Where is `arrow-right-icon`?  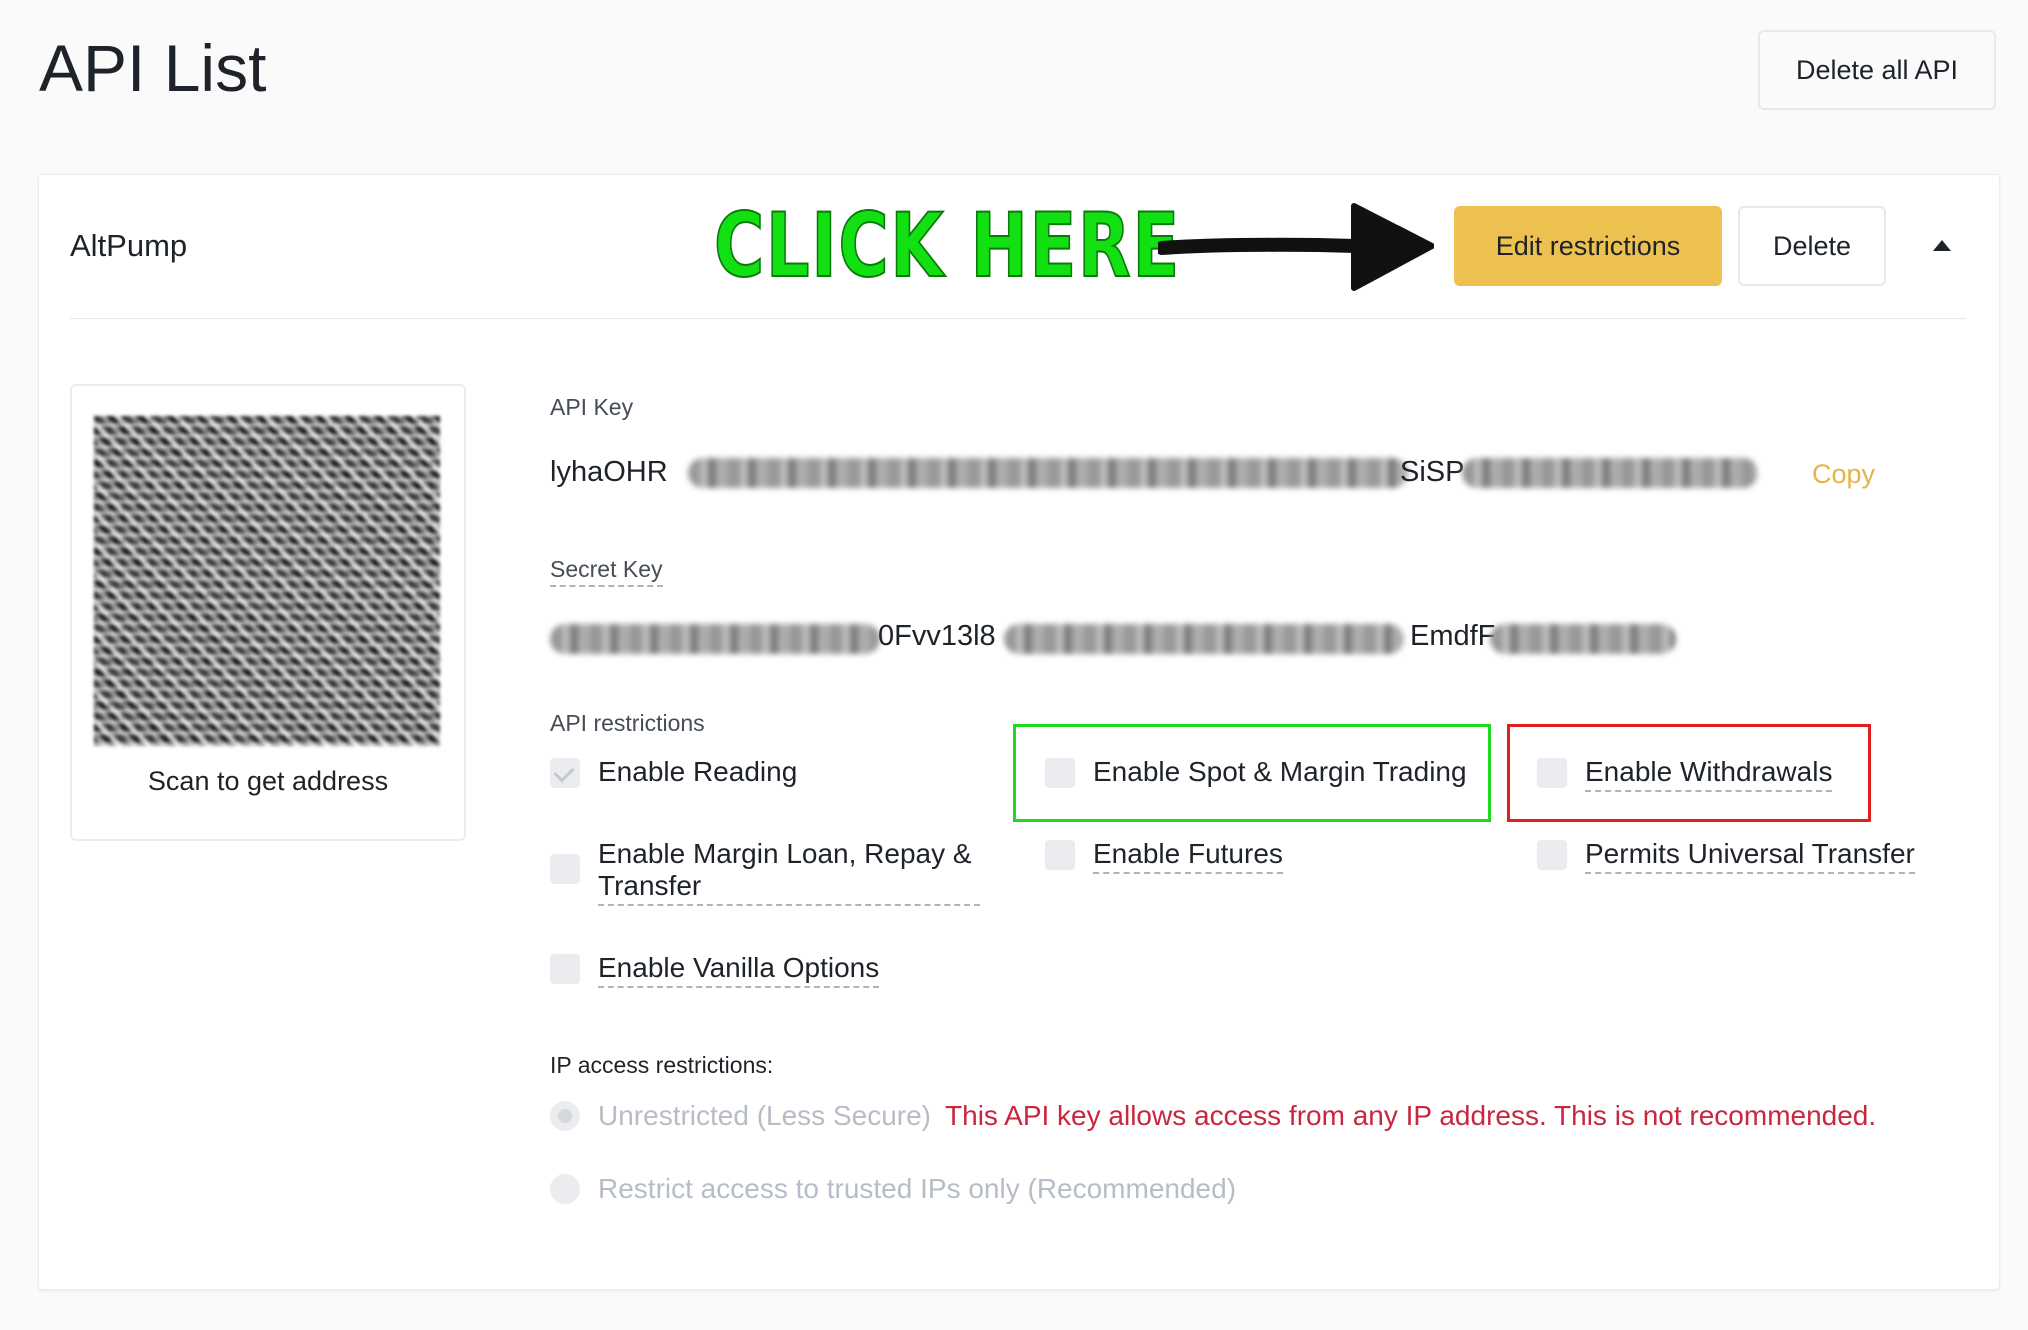 arrow-right-icon is located at coordinates (1296, 247).